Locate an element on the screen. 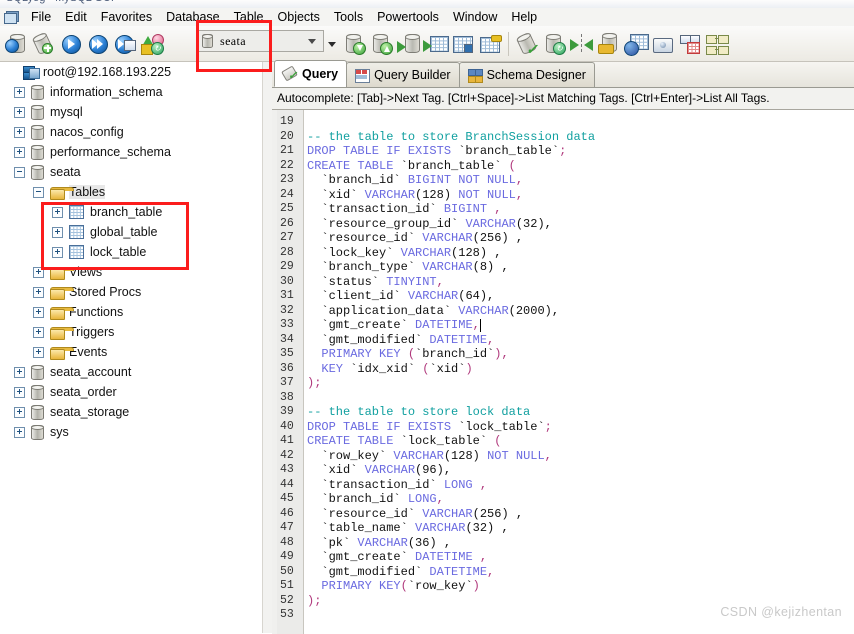  code-line: `transaction_id` BIGINT , is located at coordinates (404, 209).